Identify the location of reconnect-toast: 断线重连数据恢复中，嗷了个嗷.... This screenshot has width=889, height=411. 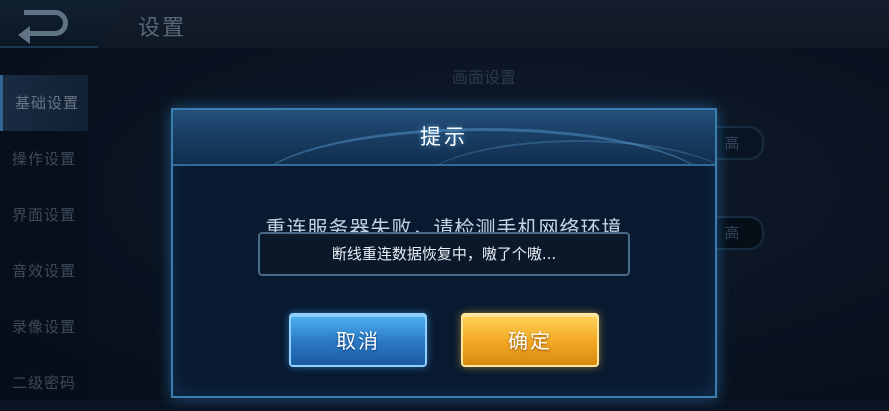
(444, 254).